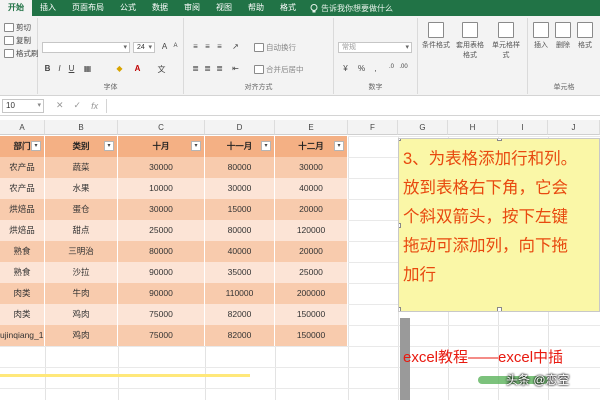  What do you see at coordinates (192, 8) in the screenshot?
I see `ribbon-tab: 审阅` at bounding box center [192, 8].